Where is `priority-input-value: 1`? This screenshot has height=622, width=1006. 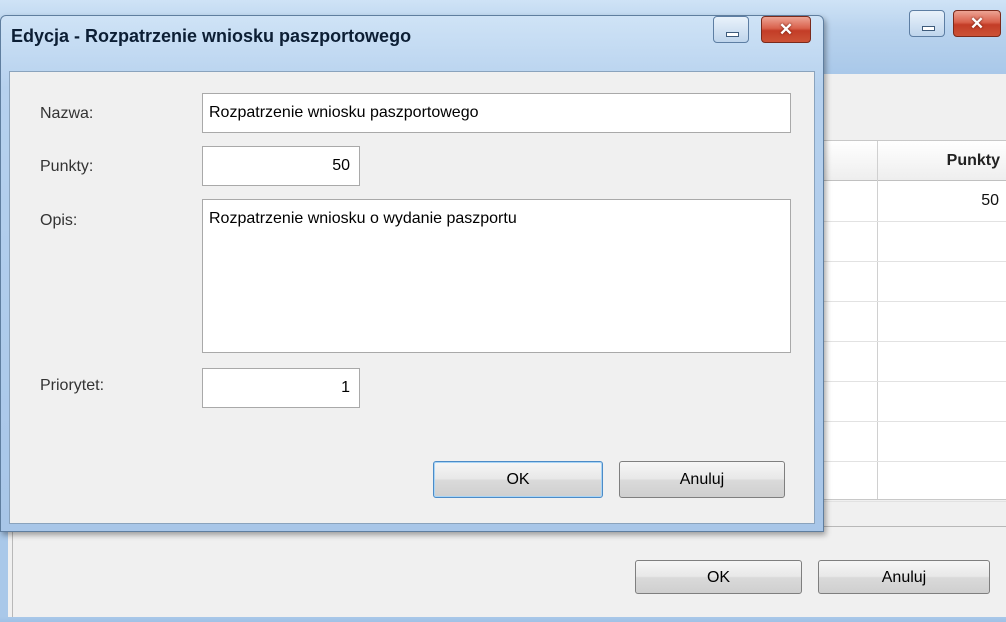
priority-input-value: 1 is located at coordinates (345, 387).